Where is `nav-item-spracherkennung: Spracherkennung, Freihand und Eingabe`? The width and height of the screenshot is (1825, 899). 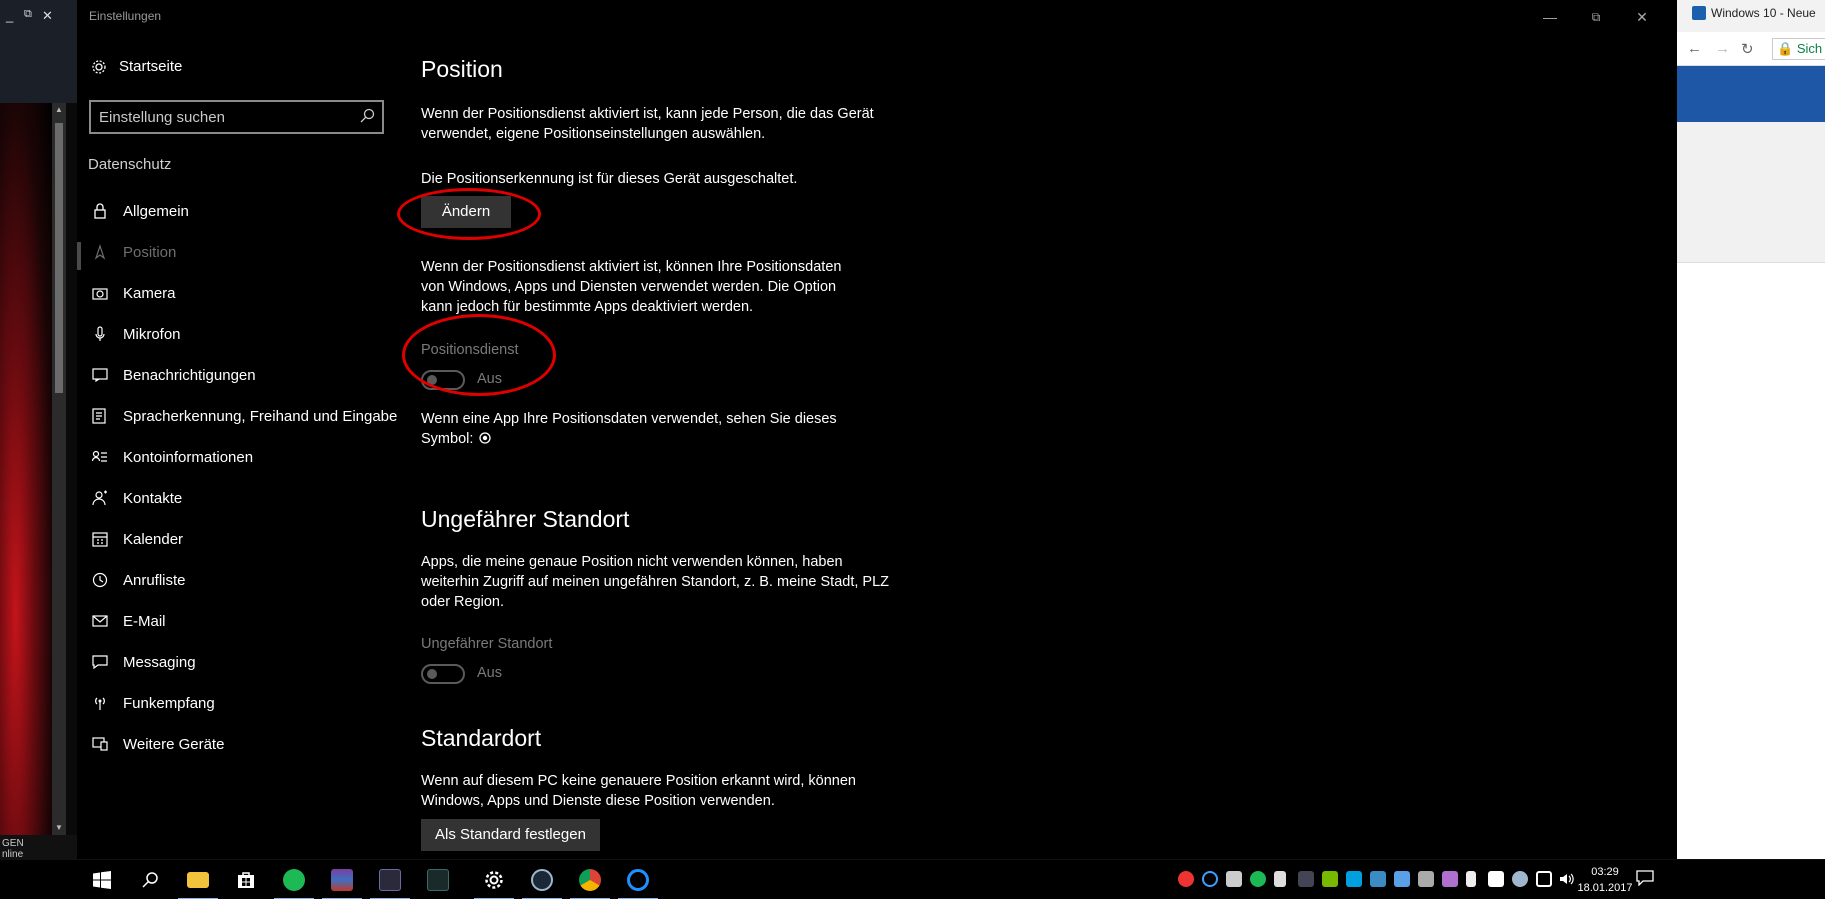 nav-item-spracherkennung: Spracherkennung, Freihand und Eingabe is located at coordinates (249, 416).